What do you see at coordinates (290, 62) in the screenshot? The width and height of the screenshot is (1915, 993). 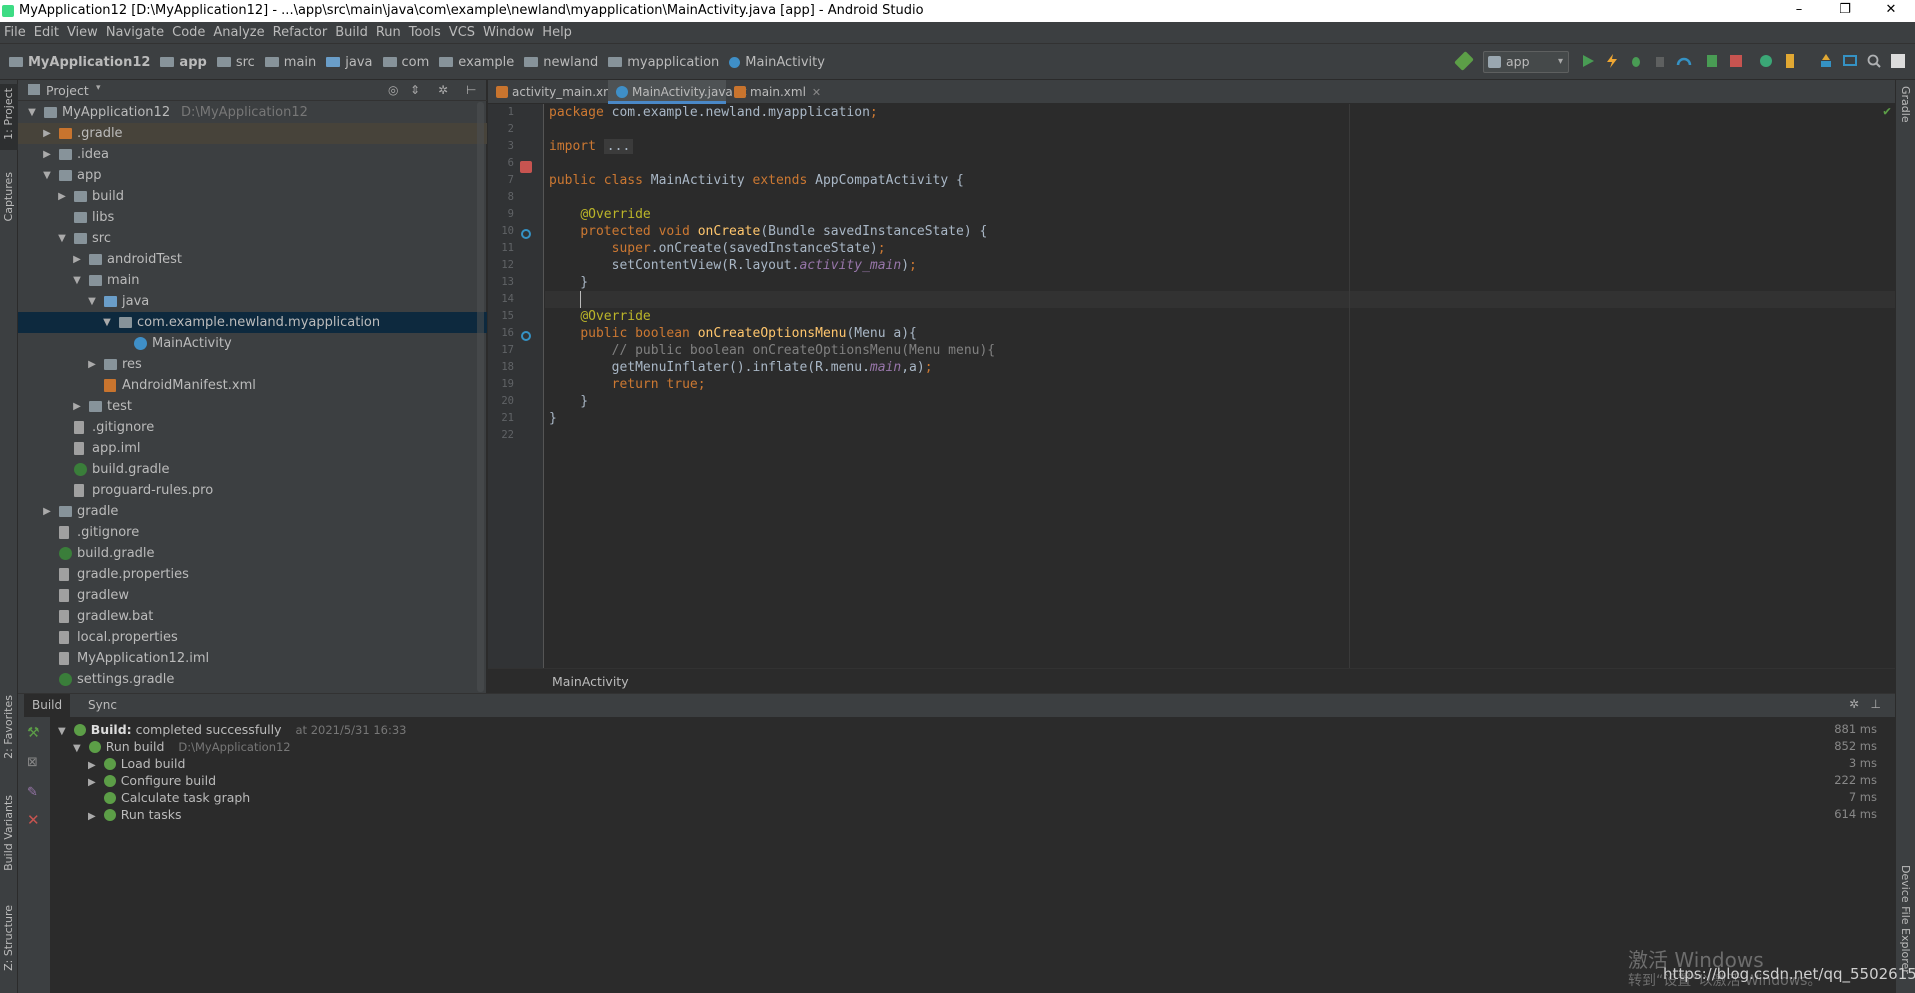 I see `breadcrumb-item: main` at bounding box center [290, 62].